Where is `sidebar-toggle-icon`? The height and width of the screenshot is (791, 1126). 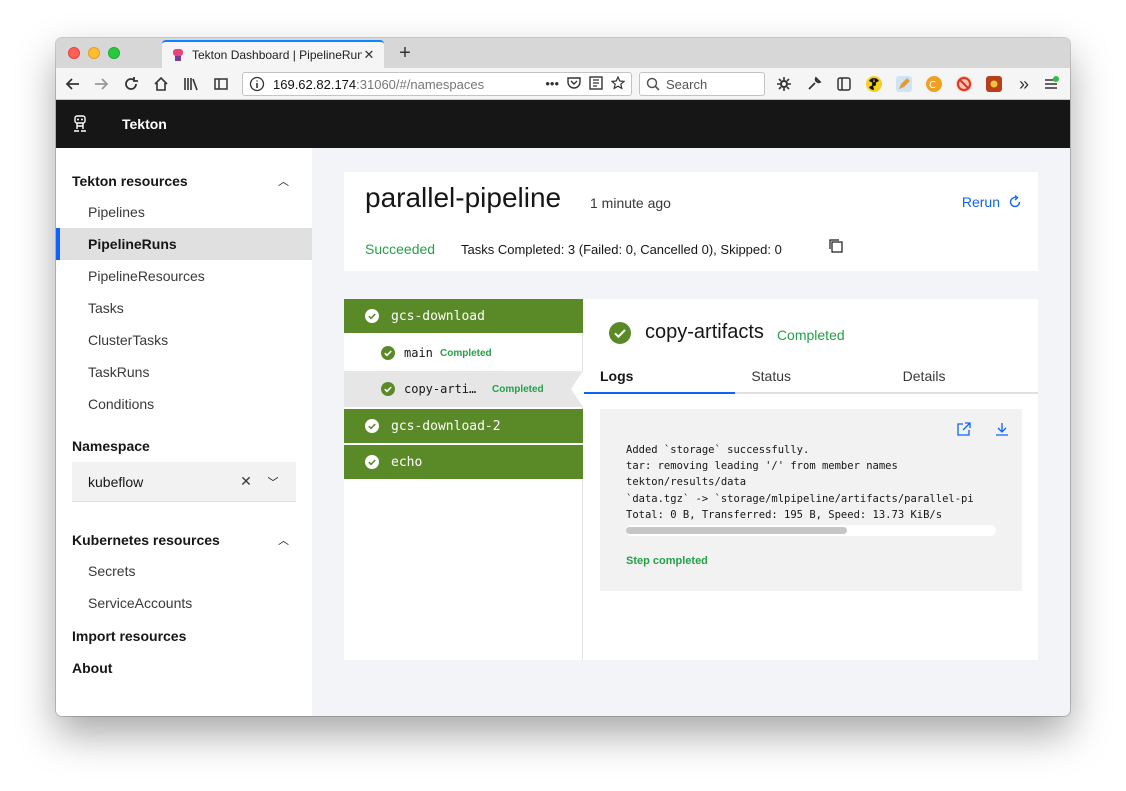 sidebar-toggle-icon is located at coordinates (221, 84).